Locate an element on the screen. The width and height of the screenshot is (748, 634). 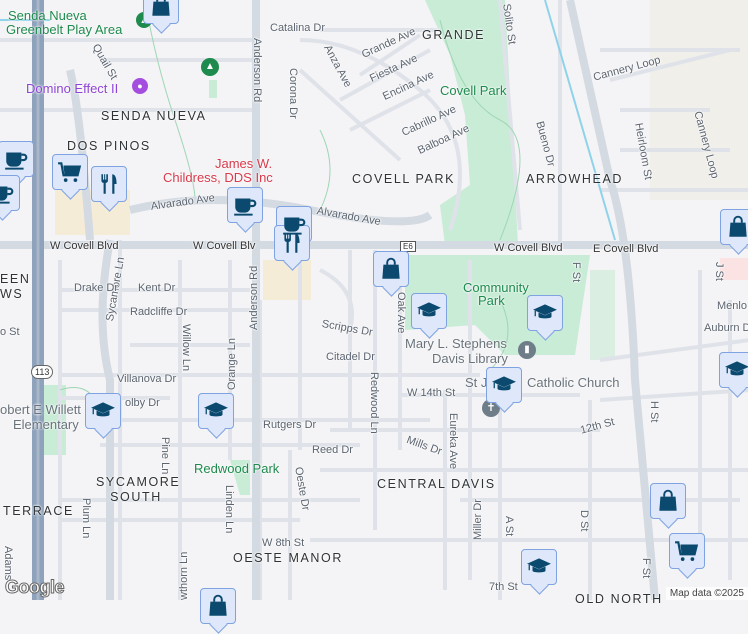
street-label: W 8th St is located at coordinates (283, 543).